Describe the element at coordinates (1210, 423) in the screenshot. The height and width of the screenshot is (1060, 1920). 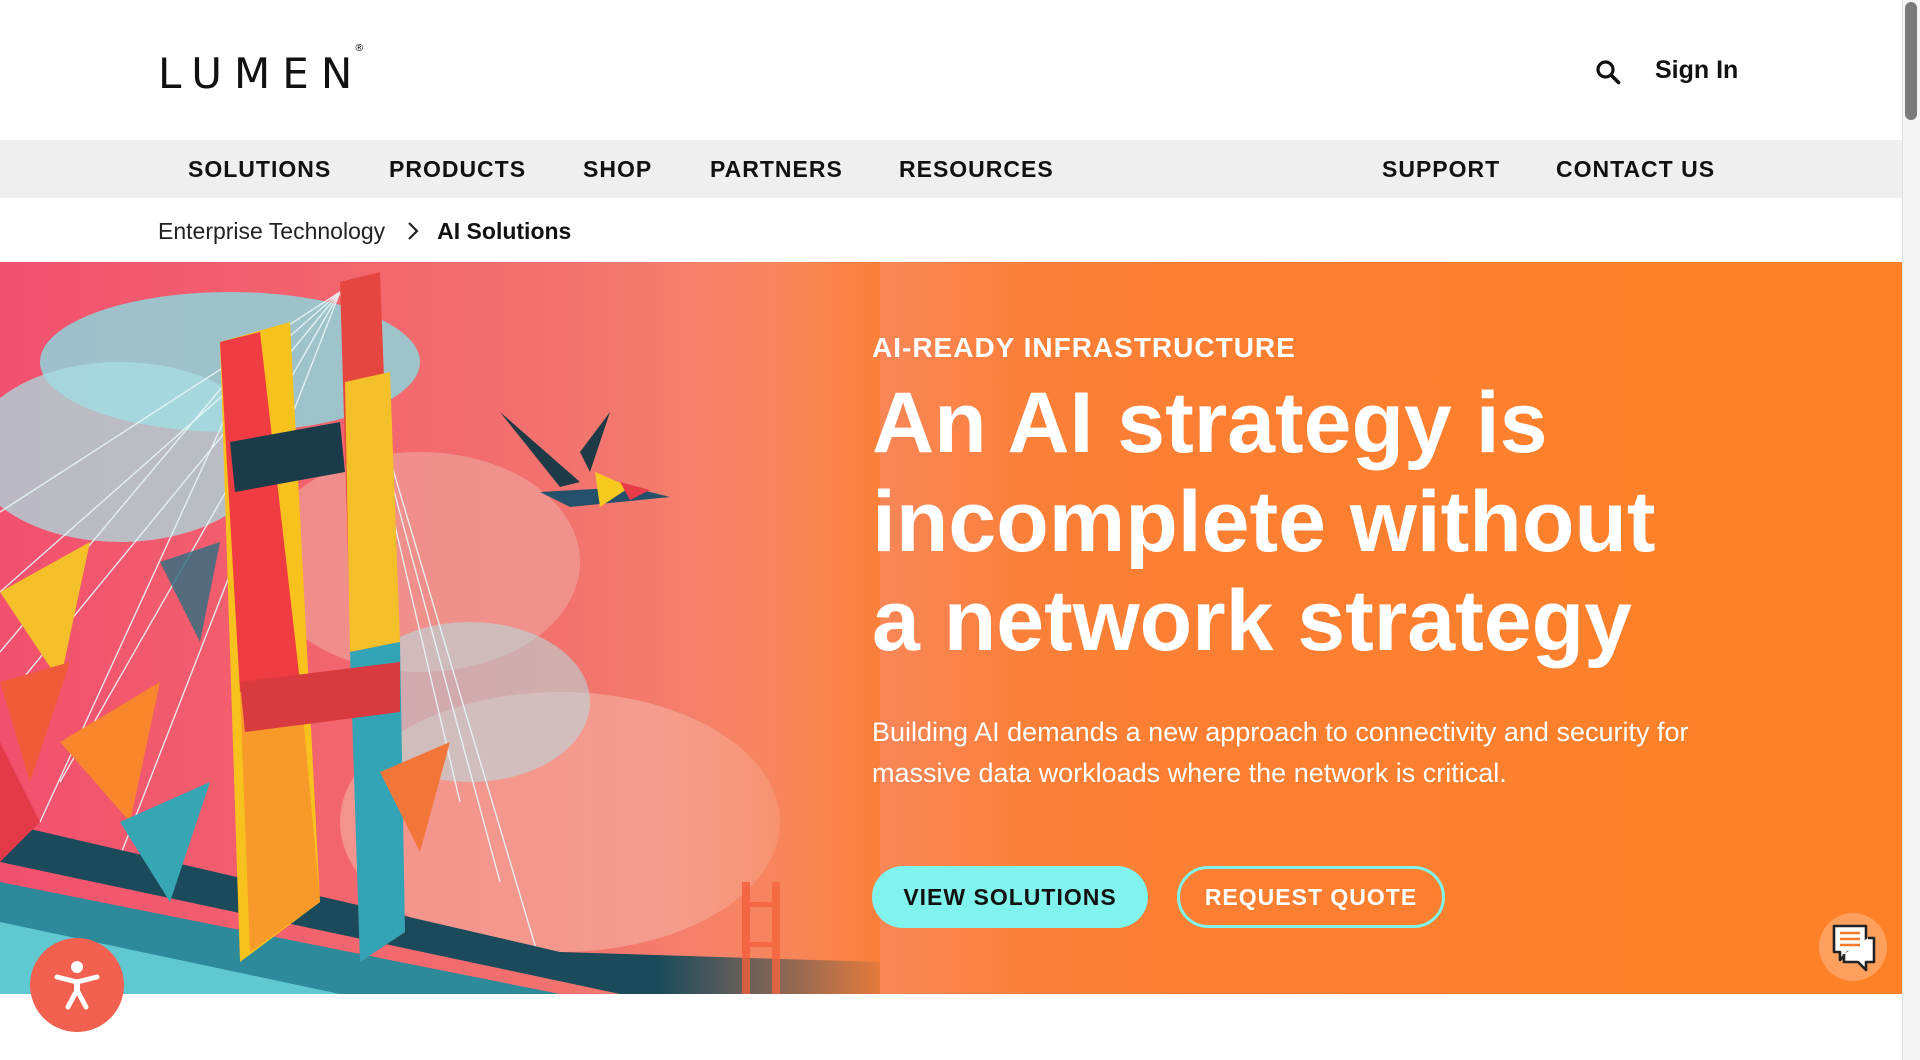
I see `headline-line: An AI strategy is` at that location.